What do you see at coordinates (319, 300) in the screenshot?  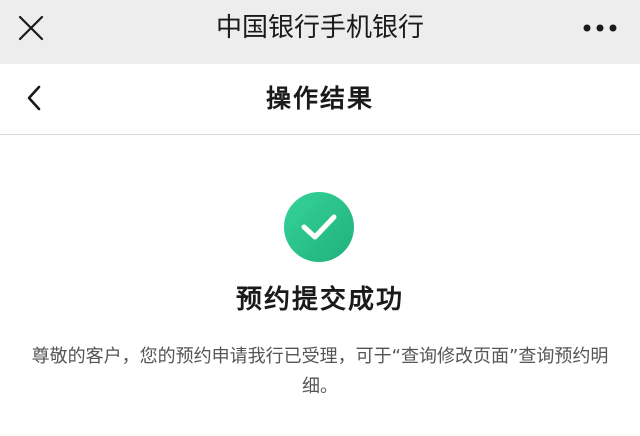 I see `result-title: 预约提交成功` at bounding box center [319, 300].